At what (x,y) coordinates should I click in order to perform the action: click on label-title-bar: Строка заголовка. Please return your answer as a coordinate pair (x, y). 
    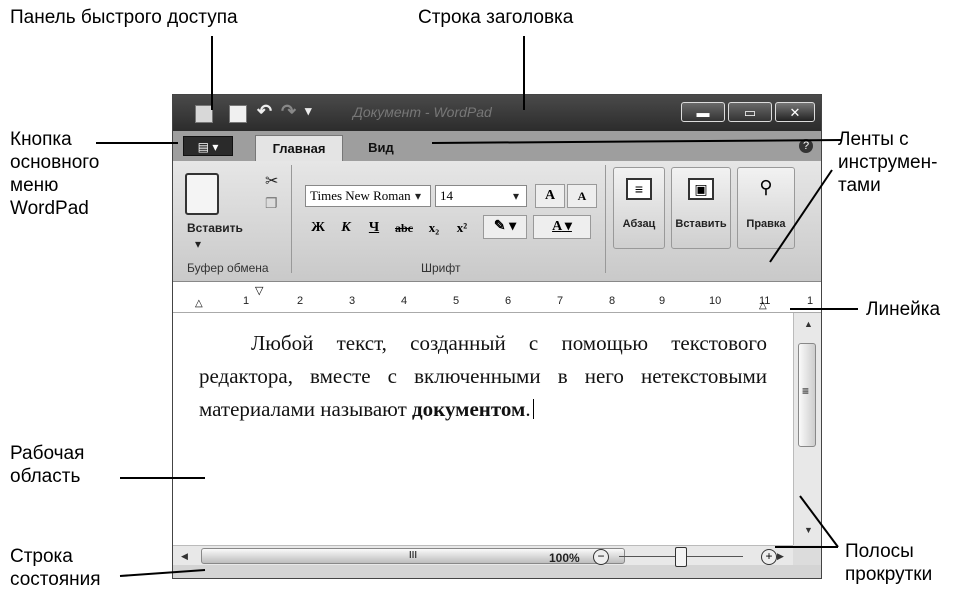
    Looking at the image, I should click on (496, 17).